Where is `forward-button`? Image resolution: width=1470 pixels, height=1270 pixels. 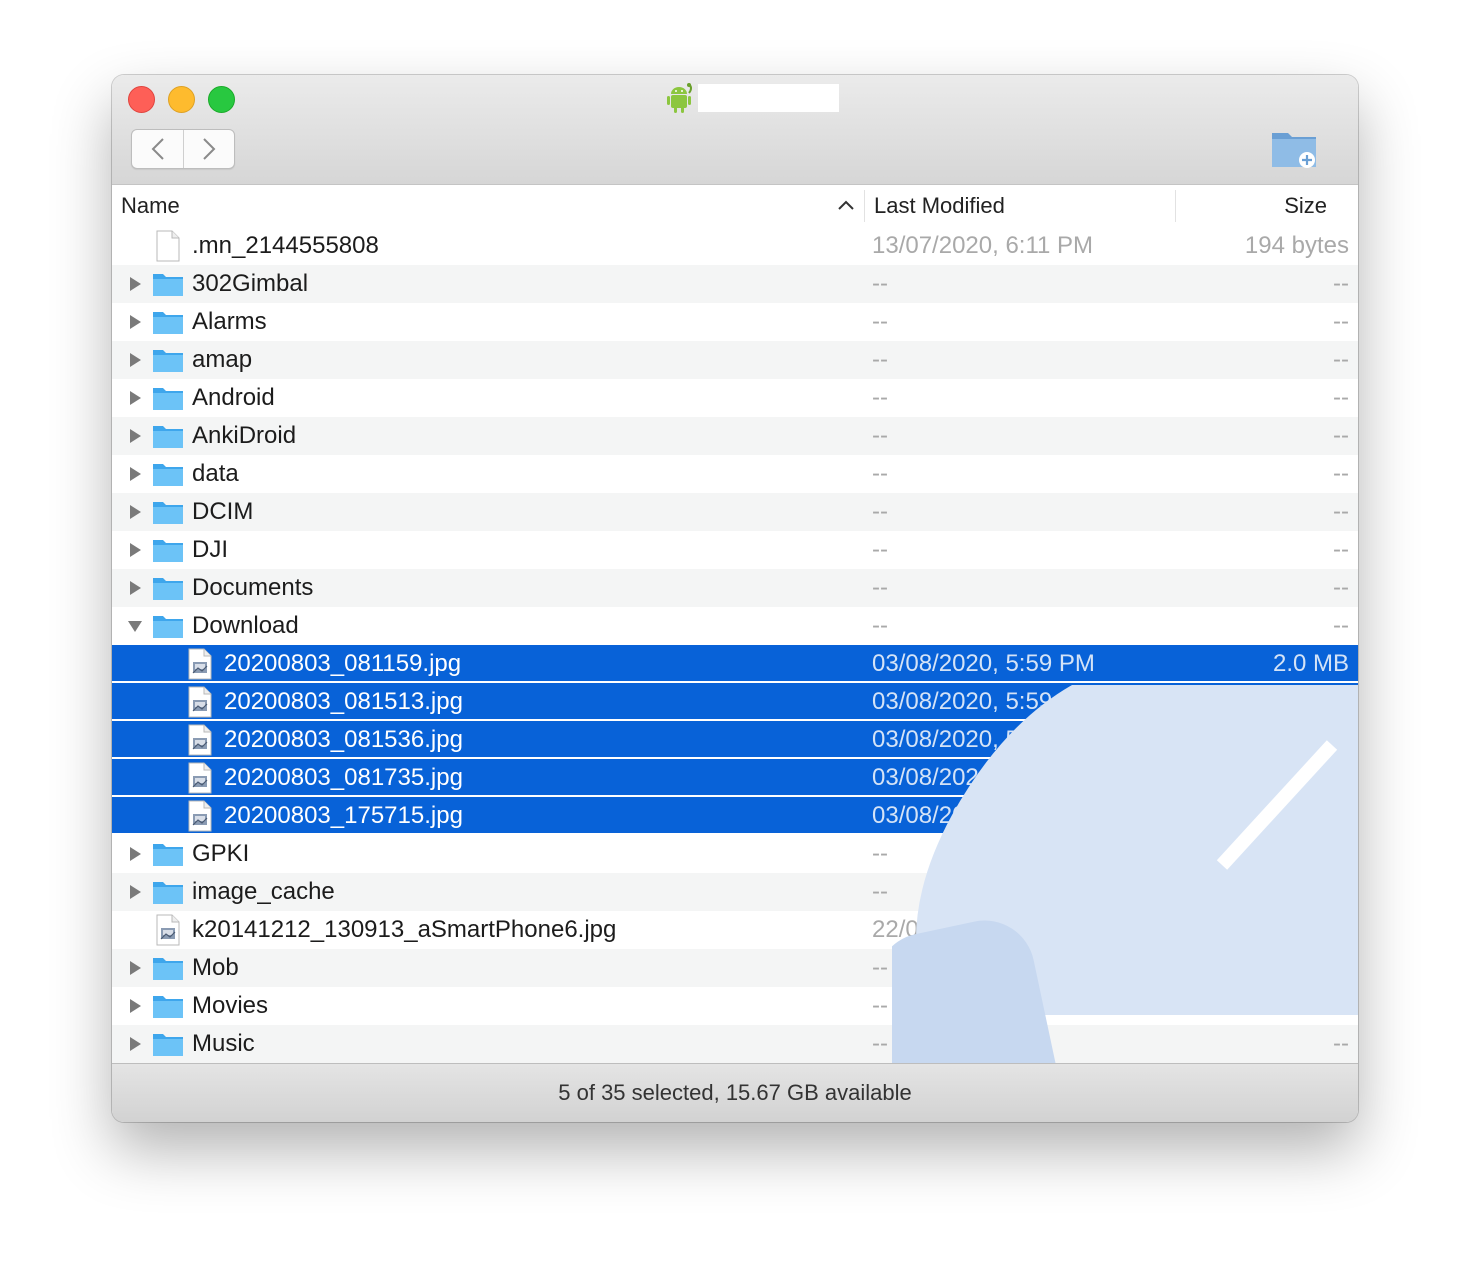
forward-button is located at coordinates (208, 149).